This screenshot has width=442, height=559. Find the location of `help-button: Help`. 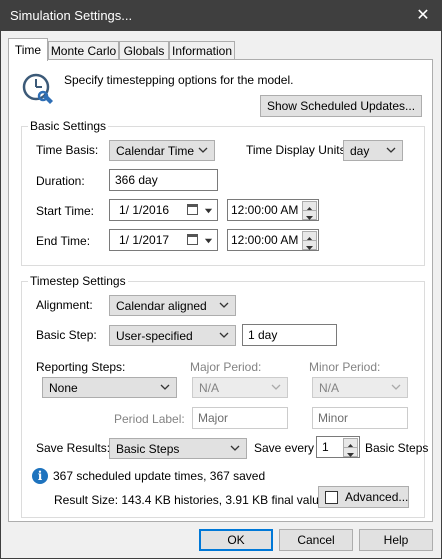

help-button: Help is located at coordinates (396, 540).